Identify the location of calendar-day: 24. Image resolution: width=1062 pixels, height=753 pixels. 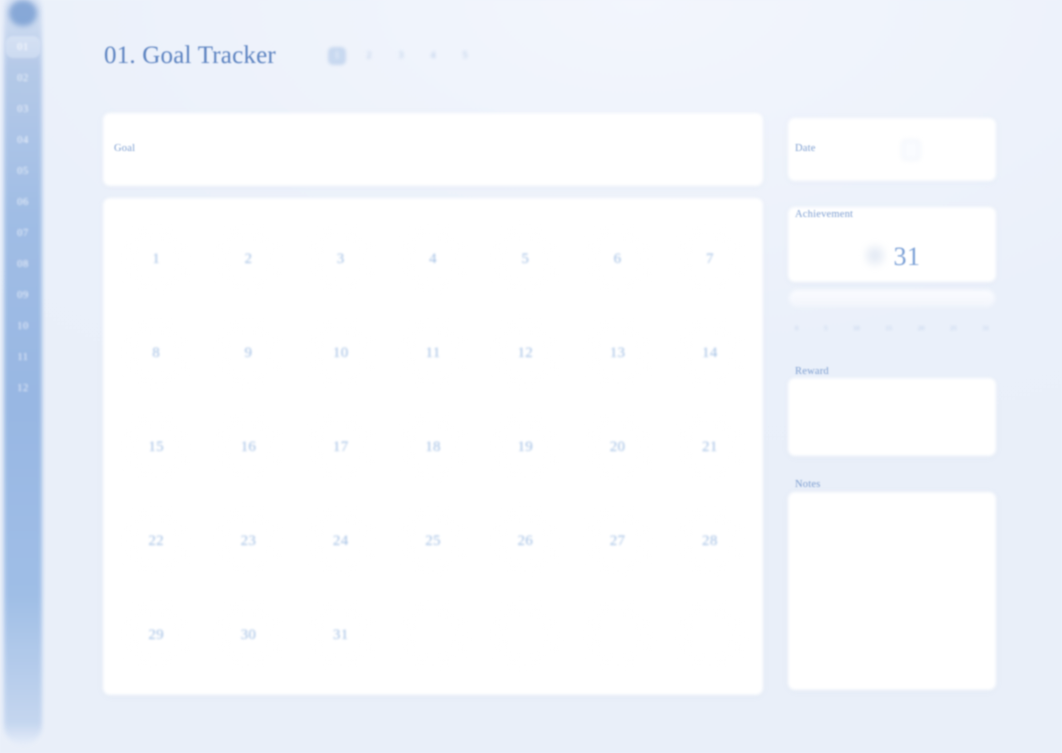
(341, 541).